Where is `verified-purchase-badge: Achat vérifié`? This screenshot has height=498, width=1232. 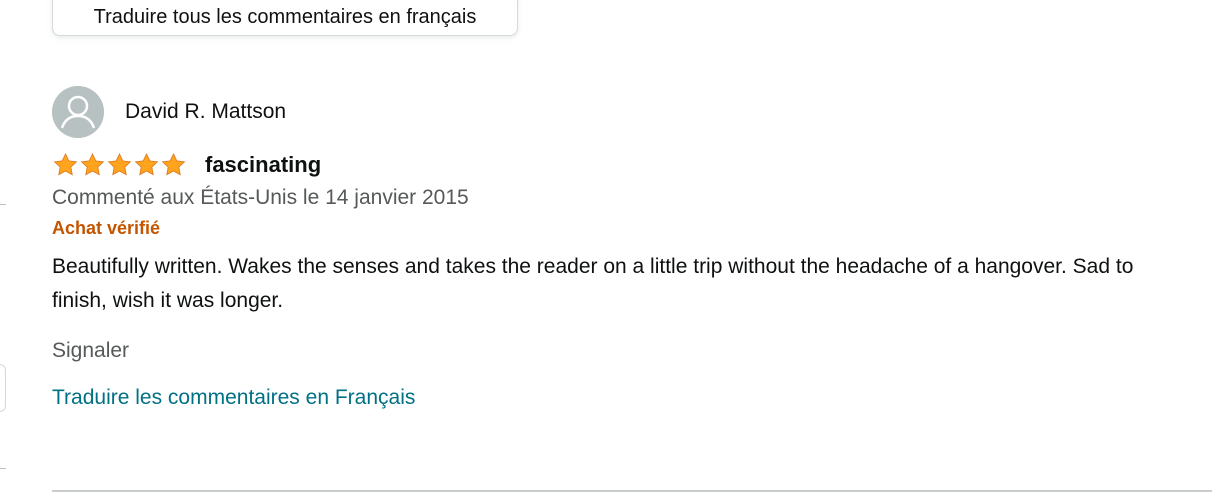
verified-purchase-badge: Achat vérifié is located at coordinates (106, 228).